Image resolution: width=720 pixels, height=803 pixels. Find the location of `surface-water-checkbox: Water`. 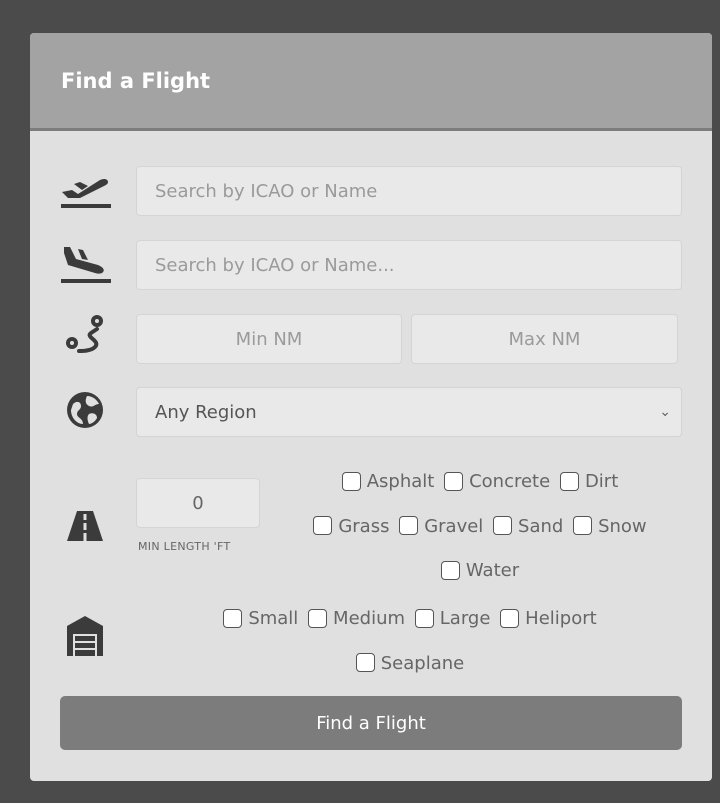

surface-water-checkbox: Water is located at coordinates (480, 571).